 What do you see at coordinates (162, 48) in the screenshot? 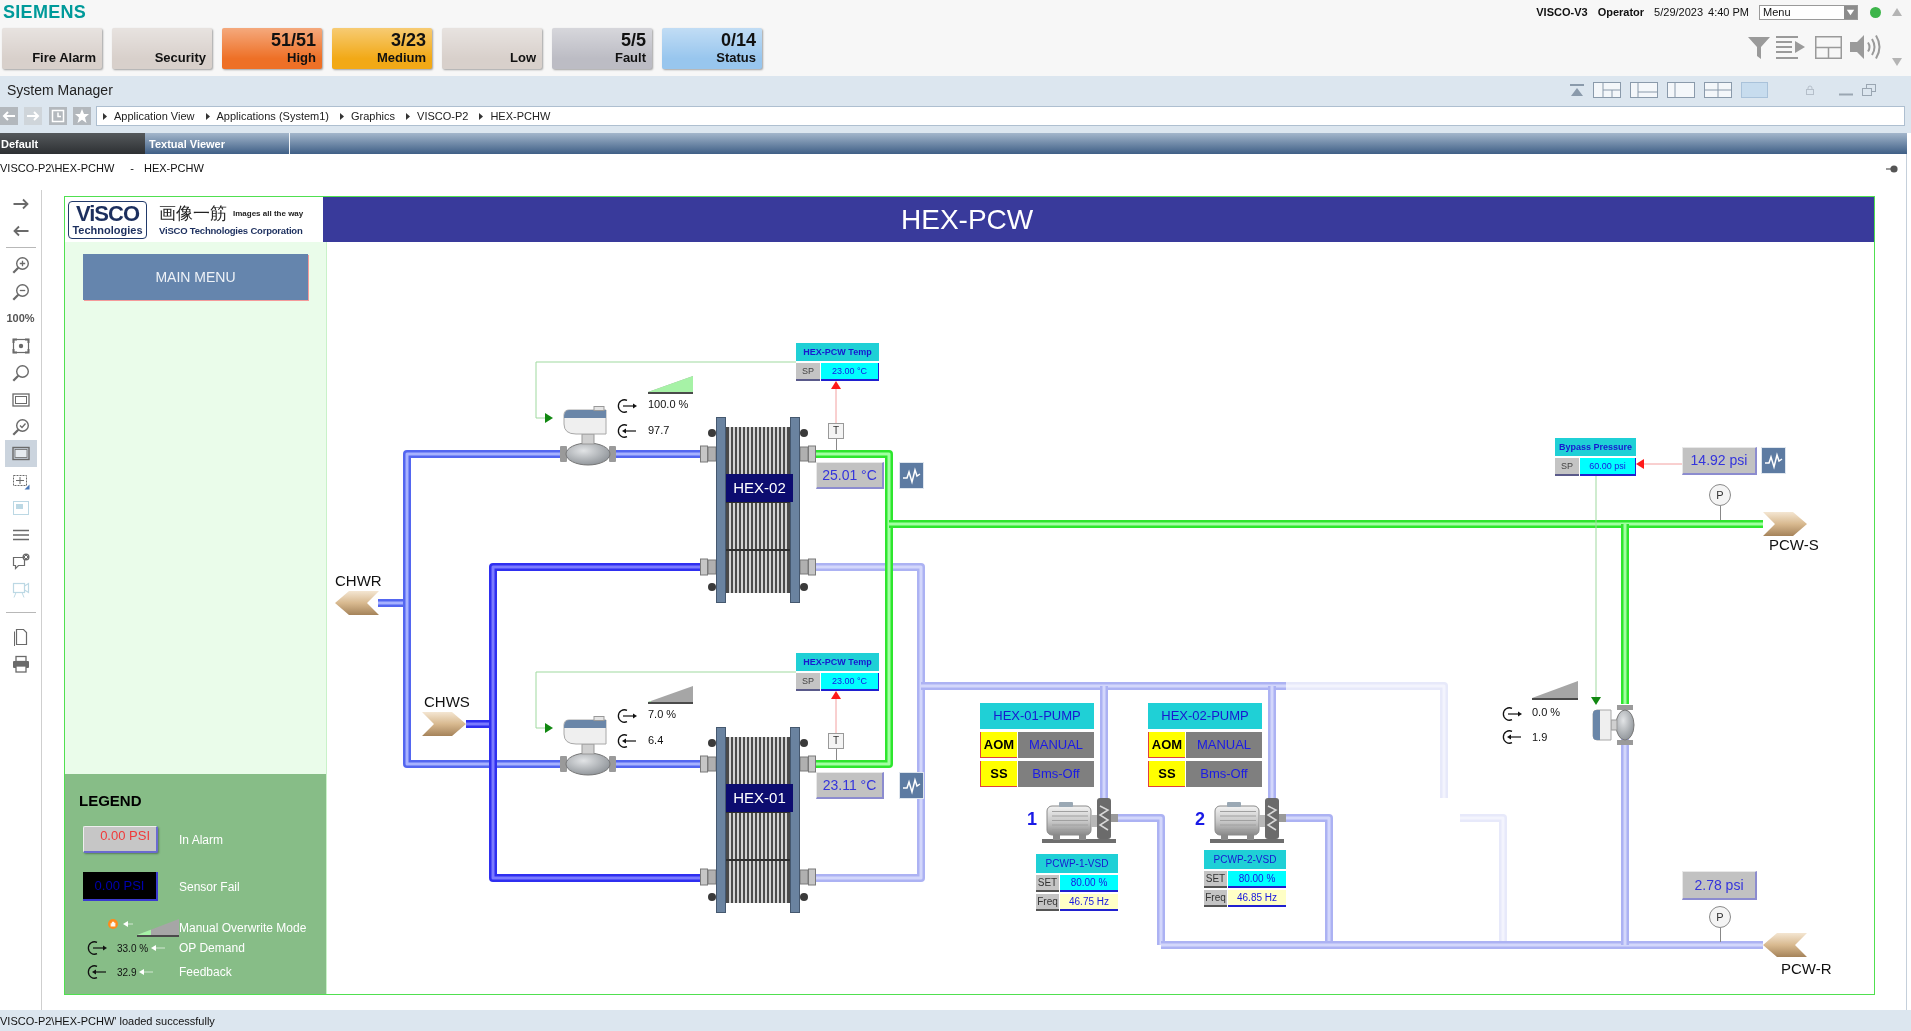
I see `alarm-category-button: Security` at bounding box center [162, 48].